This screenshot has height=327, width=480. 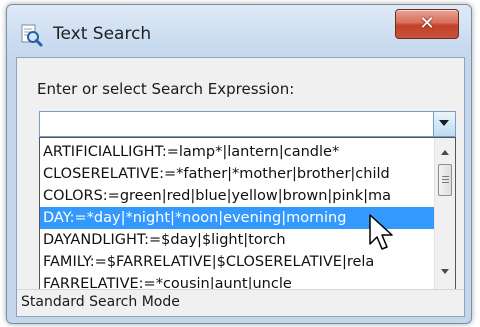 I want to click on chevron-down-icon, so click(x=444, y=123).